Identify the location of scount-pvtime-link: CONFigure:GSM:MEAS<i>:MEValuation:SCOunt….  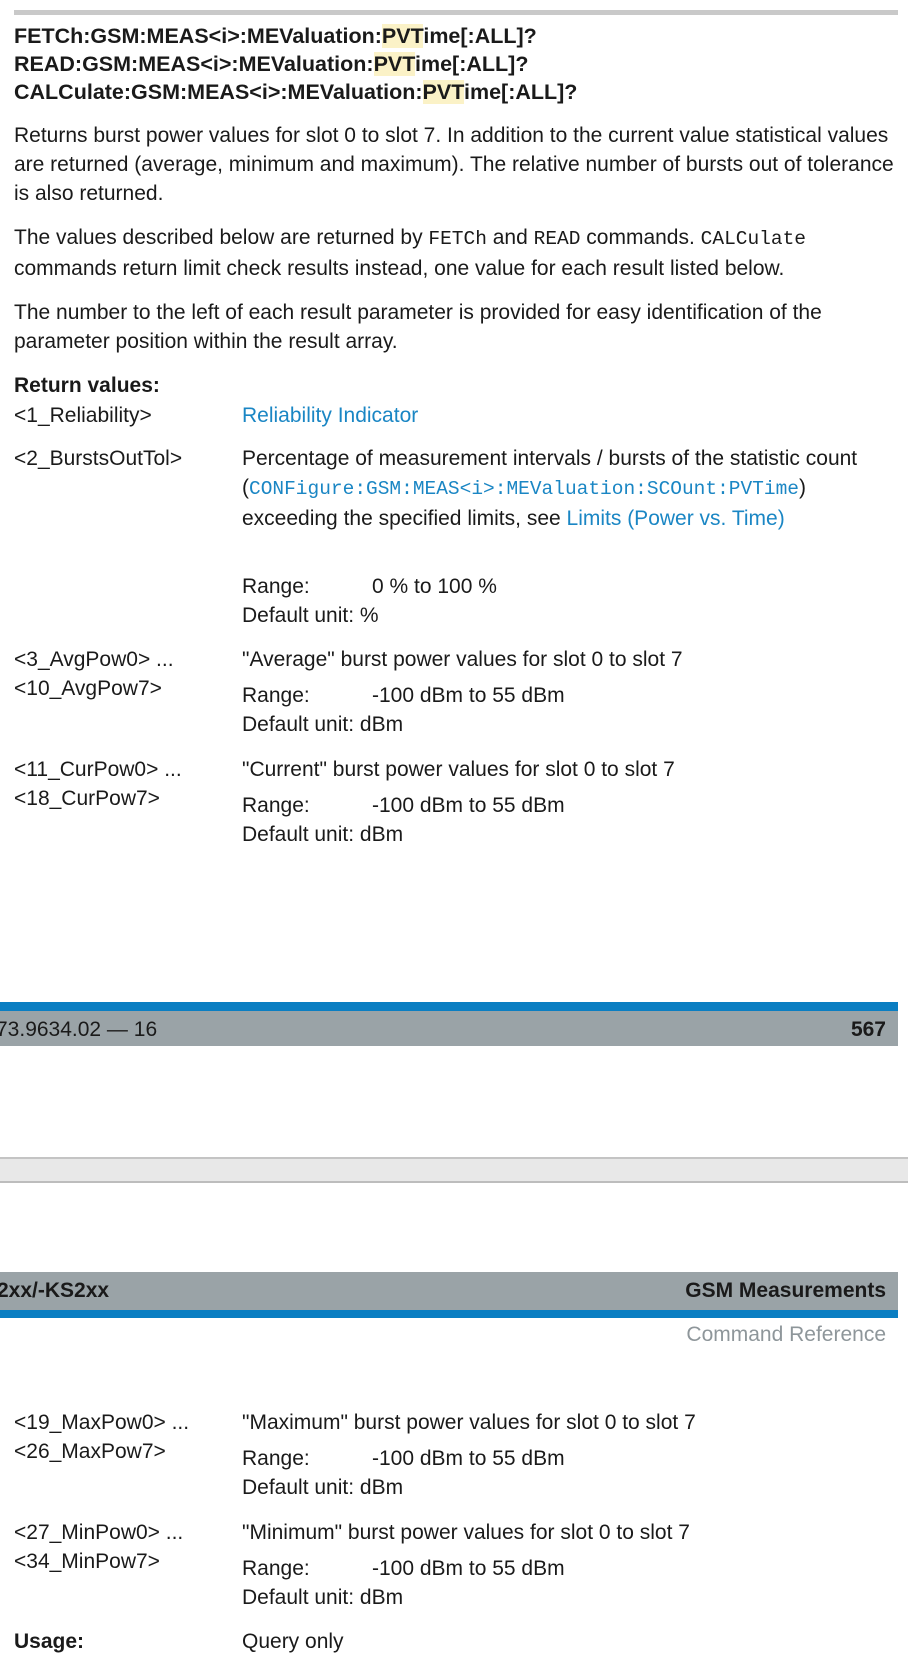
(524, 489).